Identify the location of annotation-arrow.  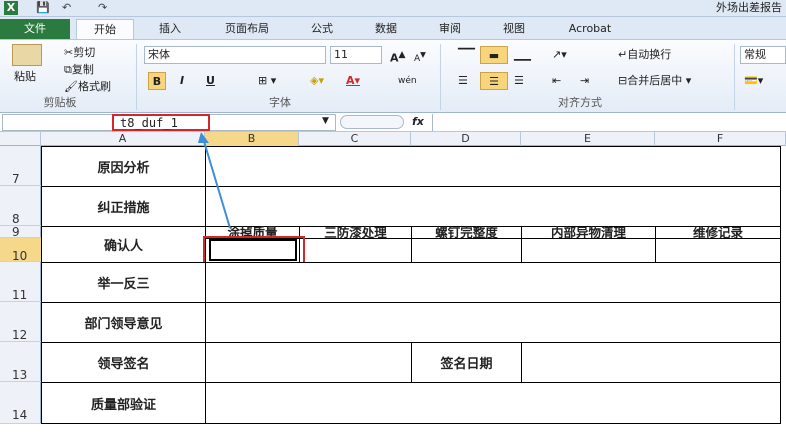
(214, 180).